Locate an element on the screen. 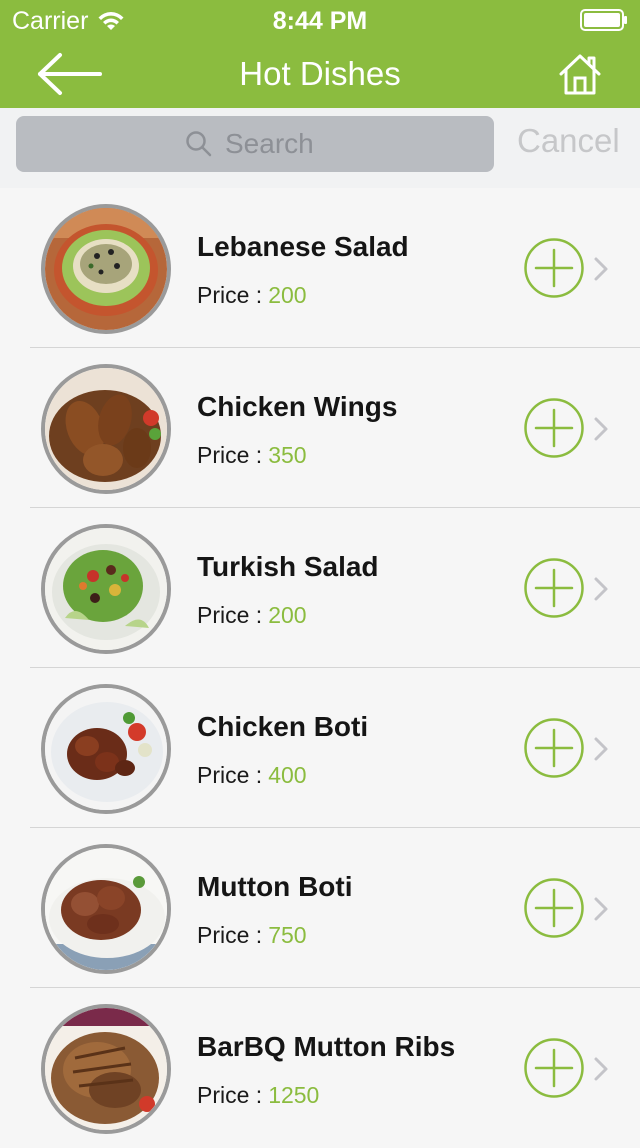 Image resolution: width=640 pixels, height=1148 pixels. item-price: Price :1250 is located at coordinates (258, 1095).